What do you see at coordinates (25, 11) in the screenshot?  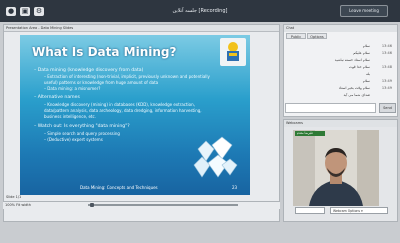 I see `webcam-icon: ▣` at bounding box center [25, 11].